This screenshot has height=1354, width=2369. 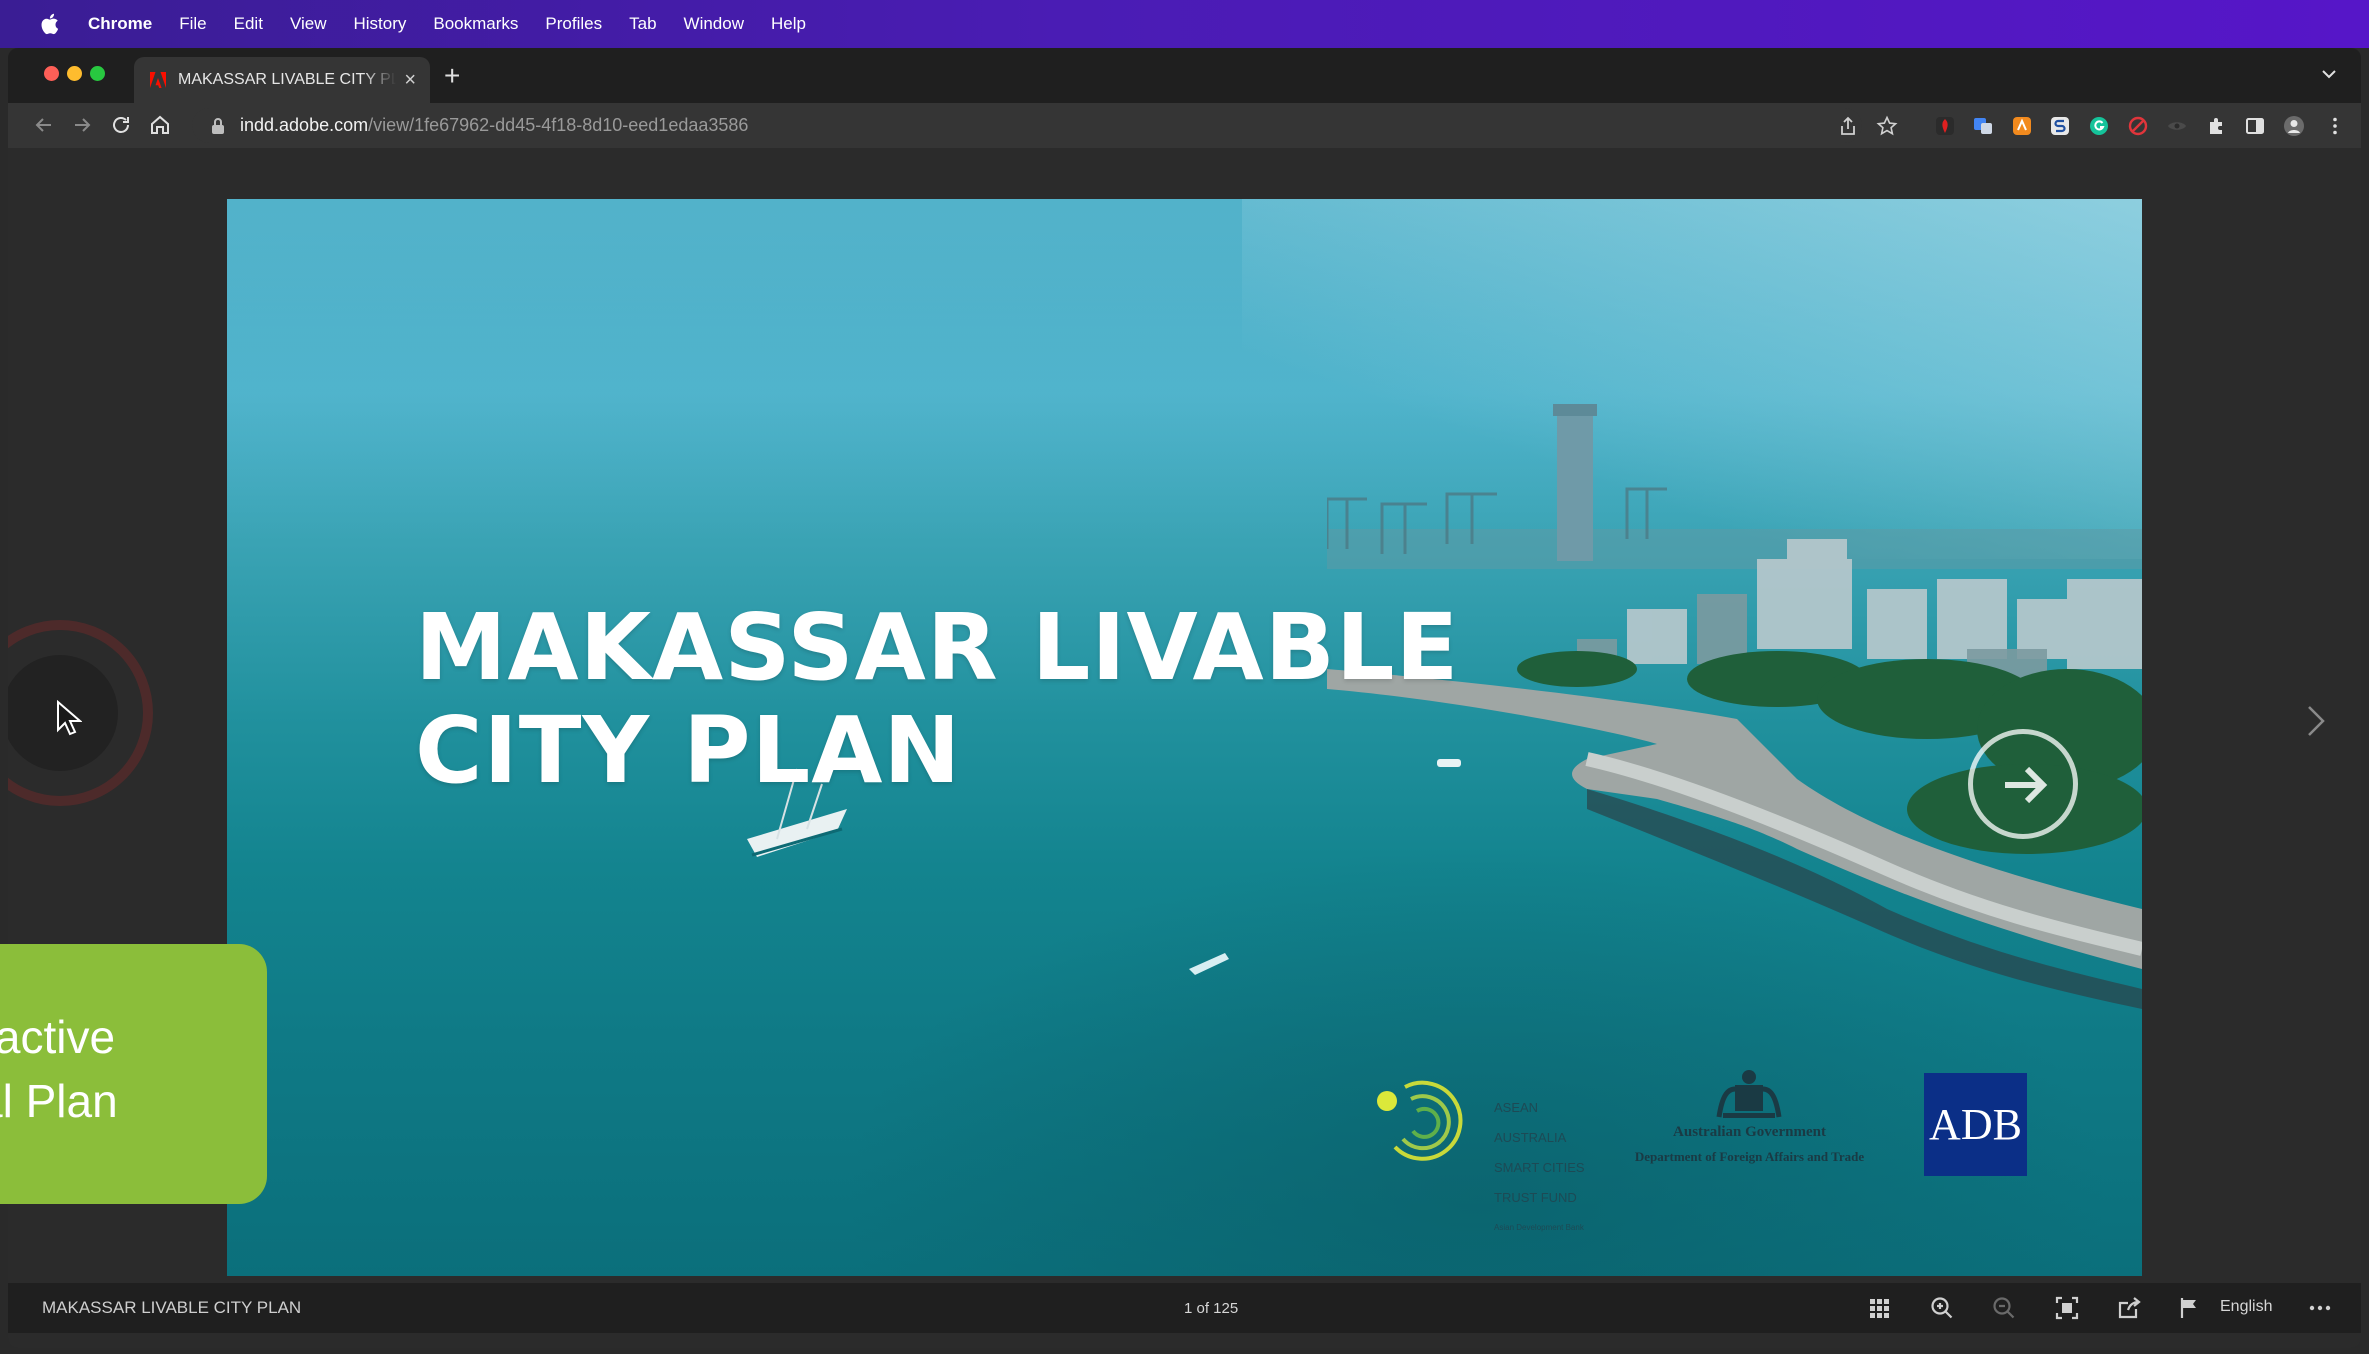 I want to click on url-host: indd.adobe.com, so click(x=304, y=125).